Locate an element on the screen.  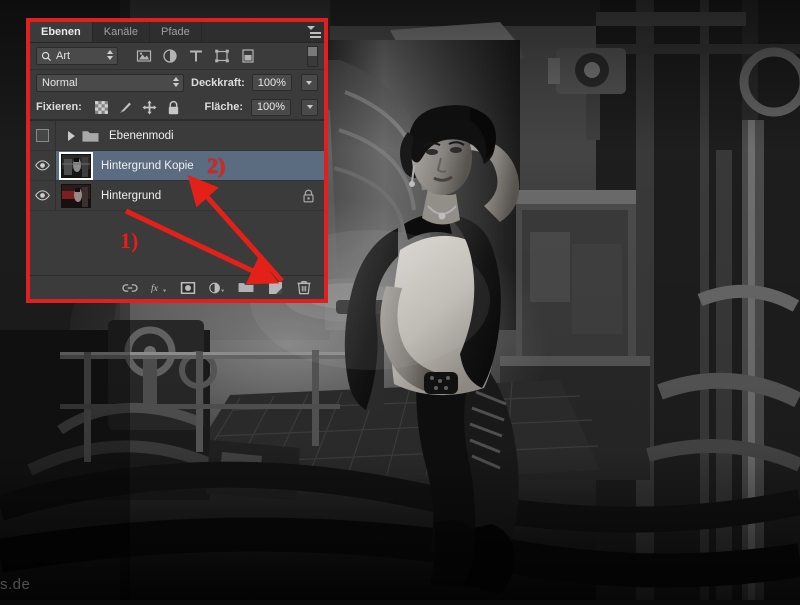
blend-mode-row: Normal Deckkraft: 100% is located at coordinates (177, 82).